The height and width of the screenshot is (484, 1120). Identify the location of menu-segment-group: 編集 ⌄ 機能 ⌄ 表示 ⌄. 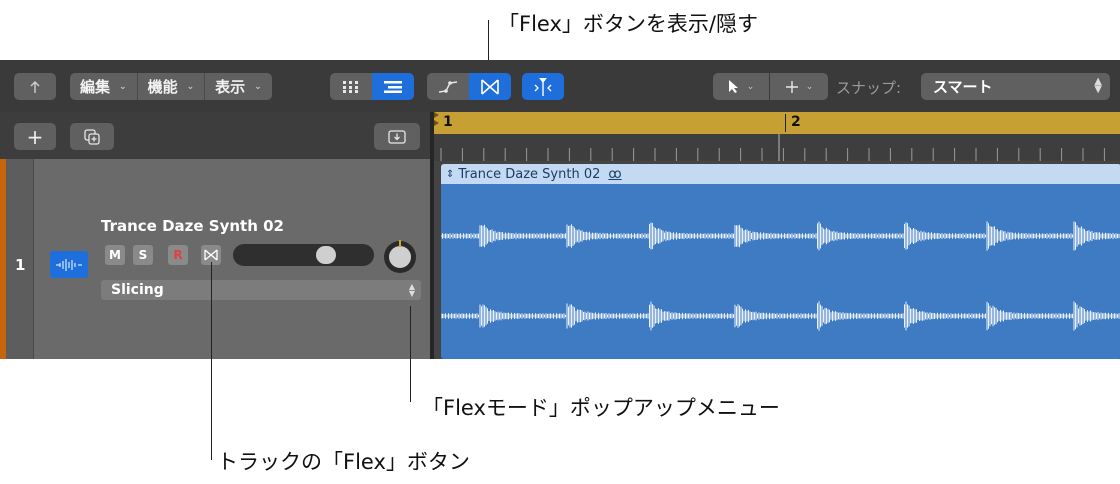
(171, 86).